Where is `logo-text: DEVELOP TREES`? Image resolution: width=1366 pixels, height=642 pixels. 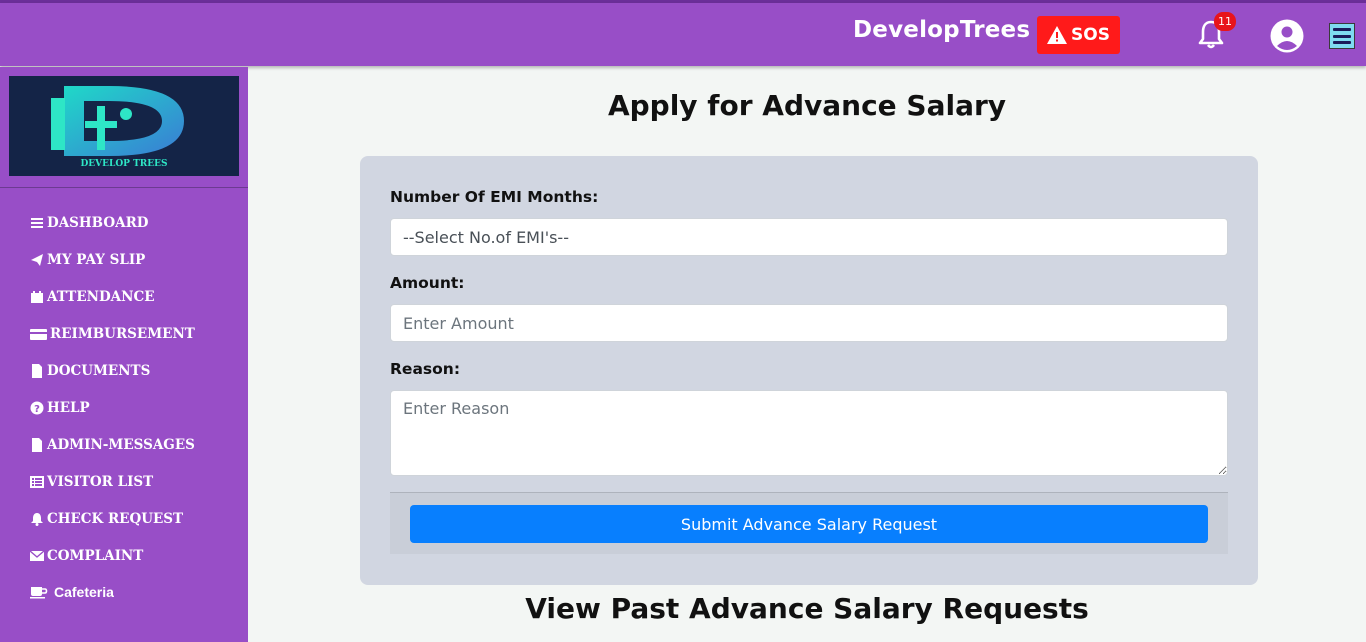 logo-text: DEVELOP TREES is located at coordinates (124, 164).